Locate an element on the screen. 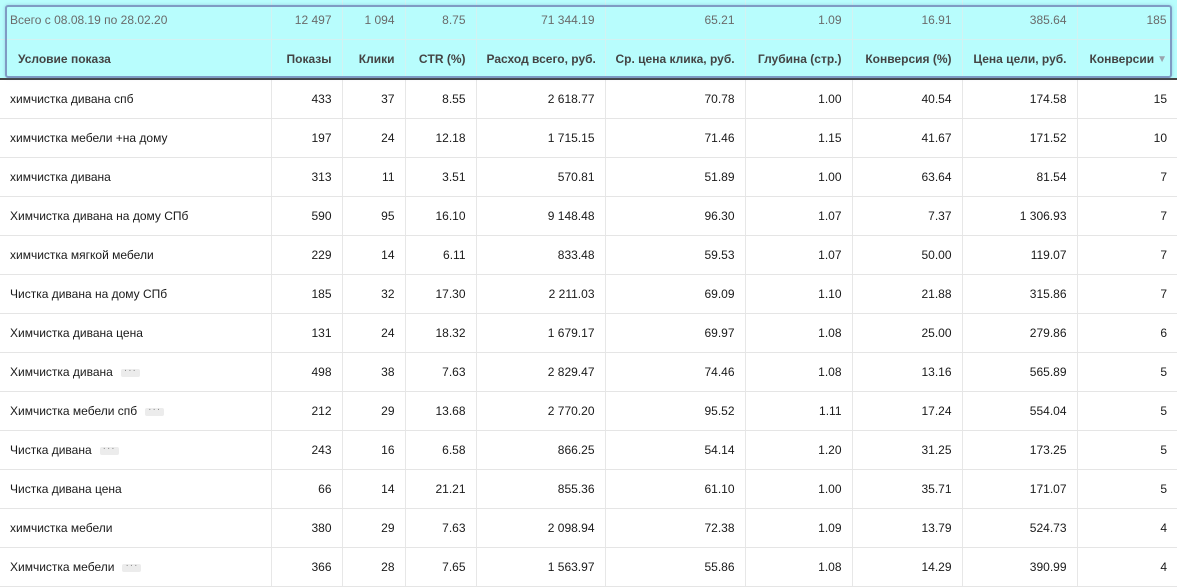 The width and height of the screenshot is (1177, 587). cell-conversion-rate: 40.54 is located at coordinates (907, 99).